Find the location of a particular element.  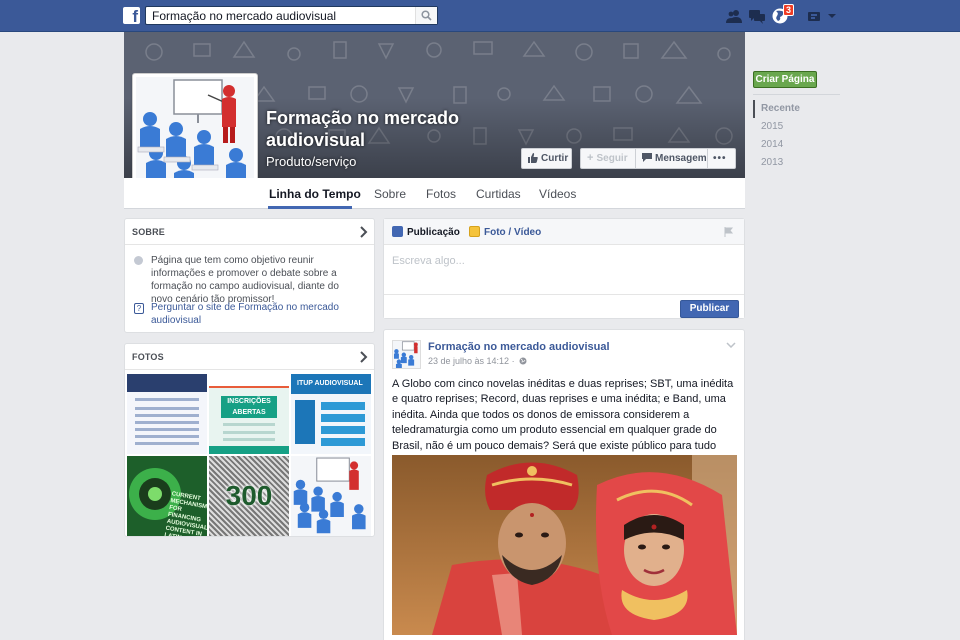

photo-caption: ITUP AUDIOVISUAL is located at coordinates (331, 384).